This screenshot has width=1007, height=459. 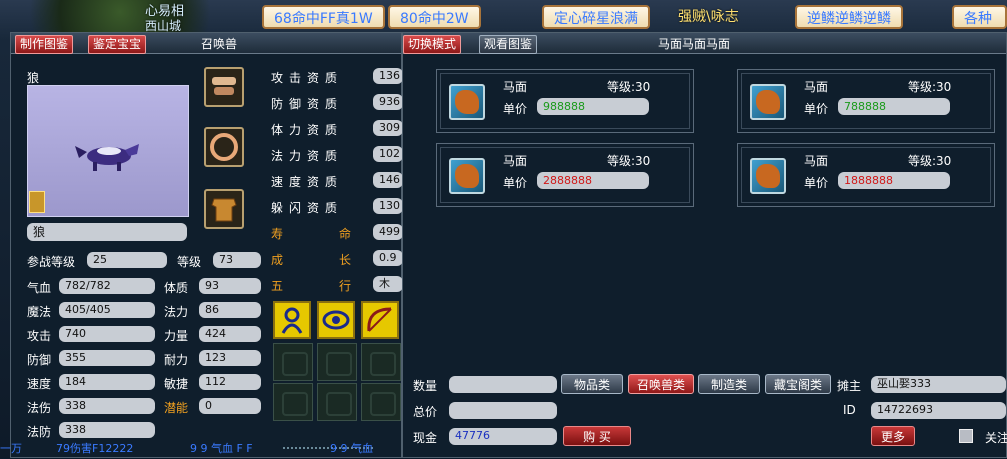 What do you see at coordinates (503, 436) in the screenshot?
I see `cash-value: 47776` at bounding box center [503, 436].